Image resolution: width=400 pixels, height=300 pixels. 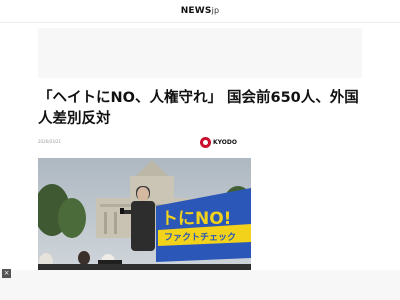 What do you see at coordinates (6, 273) in the screenshot?
I see `close-icon: ×` at bounding box center [6, 273].